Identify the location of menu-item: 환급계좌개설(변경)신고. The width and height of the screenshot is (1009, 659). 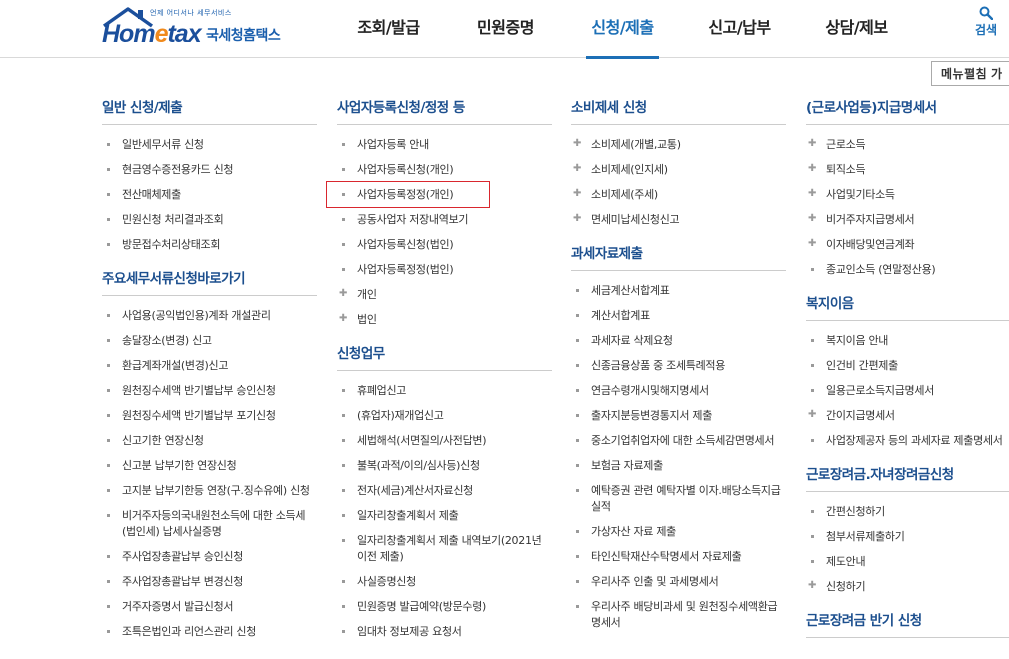
(209, 365).